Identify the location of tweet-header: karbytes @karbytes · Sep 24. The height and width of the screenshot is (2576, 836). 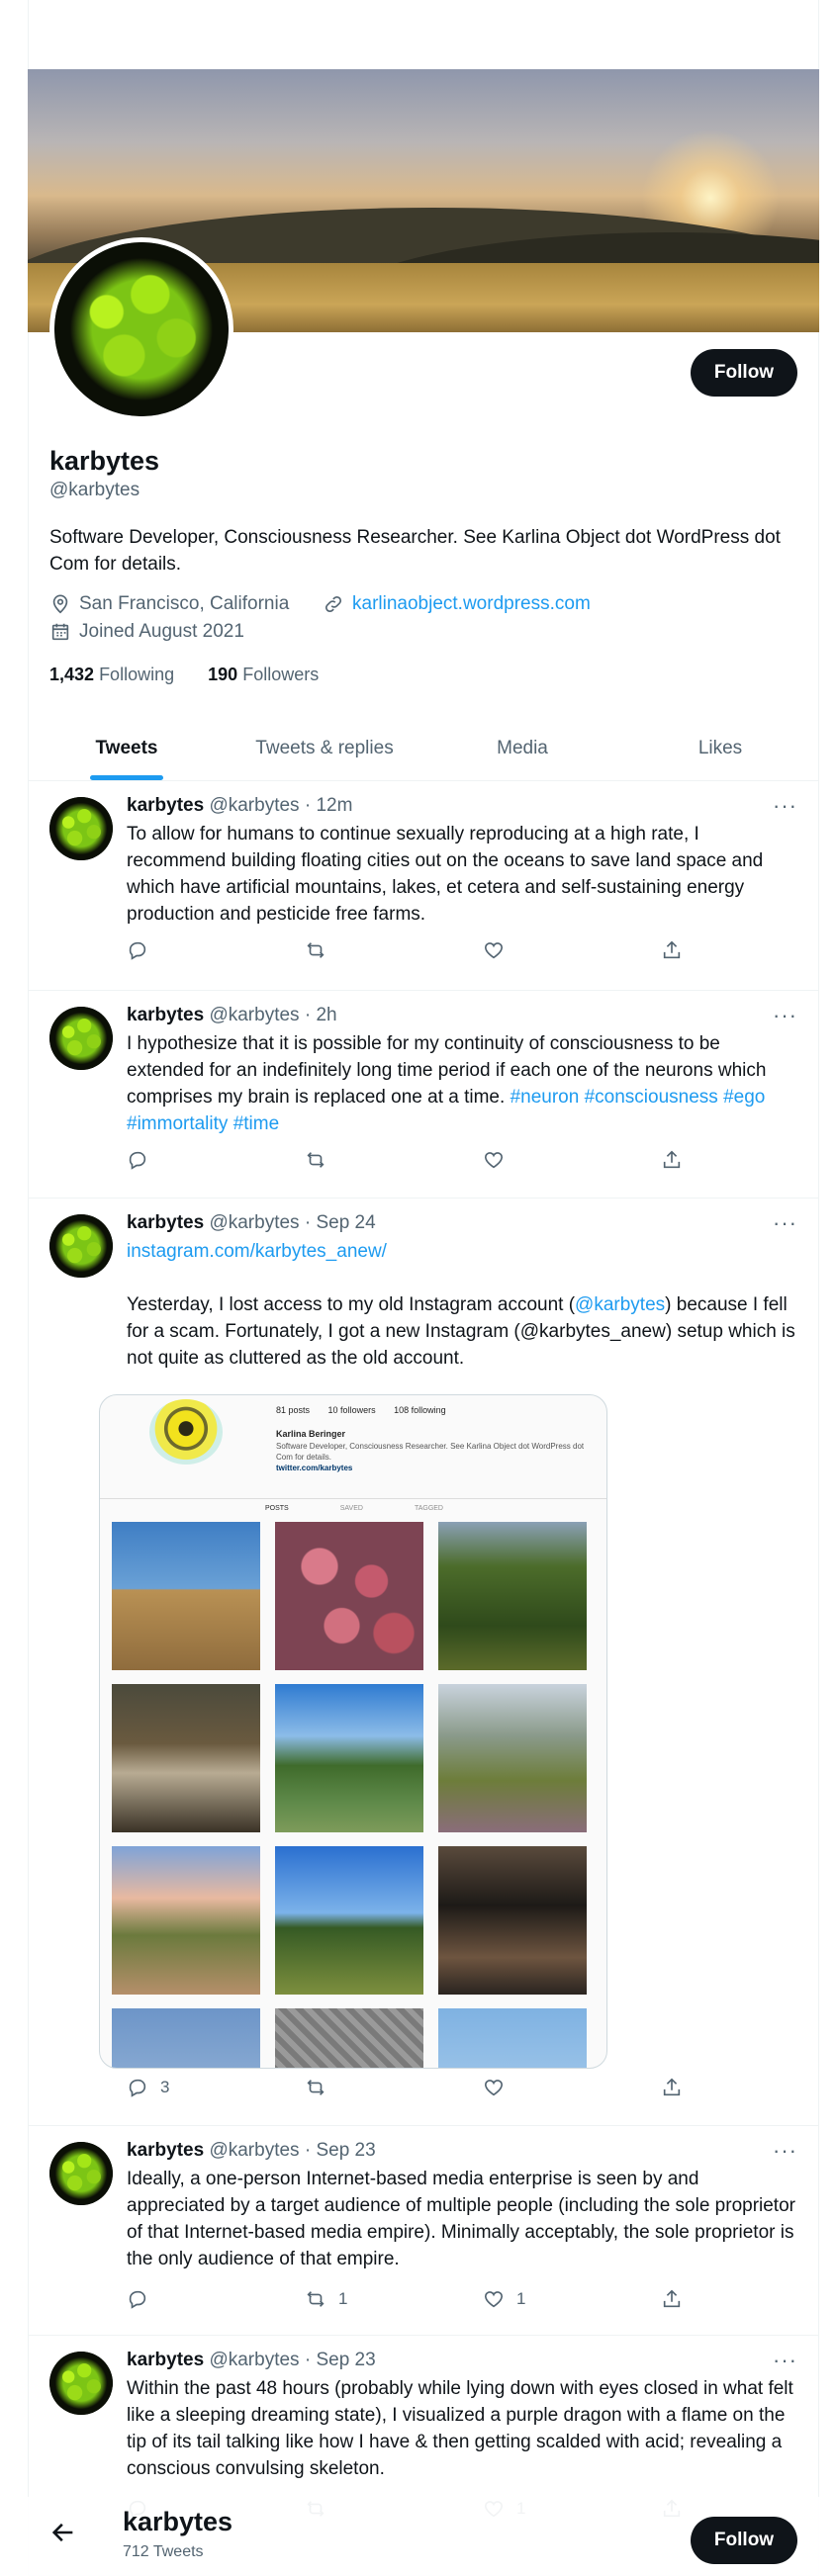
(252, 1223).